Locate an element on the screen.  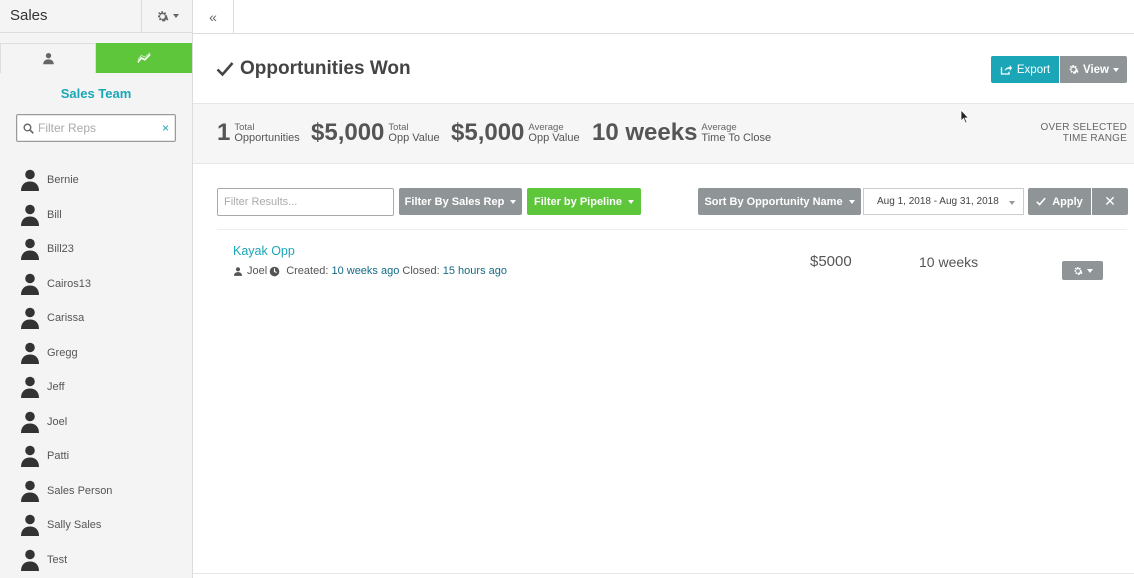
rep-name: Gregg is located at coordinates (62, 352).